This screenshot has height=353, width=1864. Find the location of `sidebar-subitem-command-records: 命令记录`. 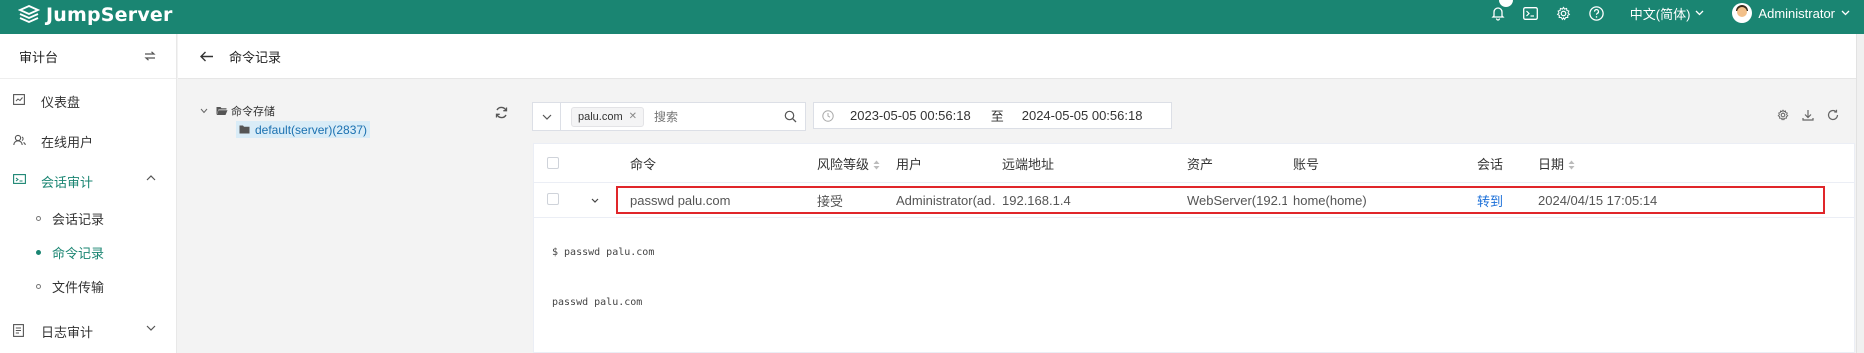

sidebar-subitem-command-records: 命令记录 is located at coordinates (88, 252).